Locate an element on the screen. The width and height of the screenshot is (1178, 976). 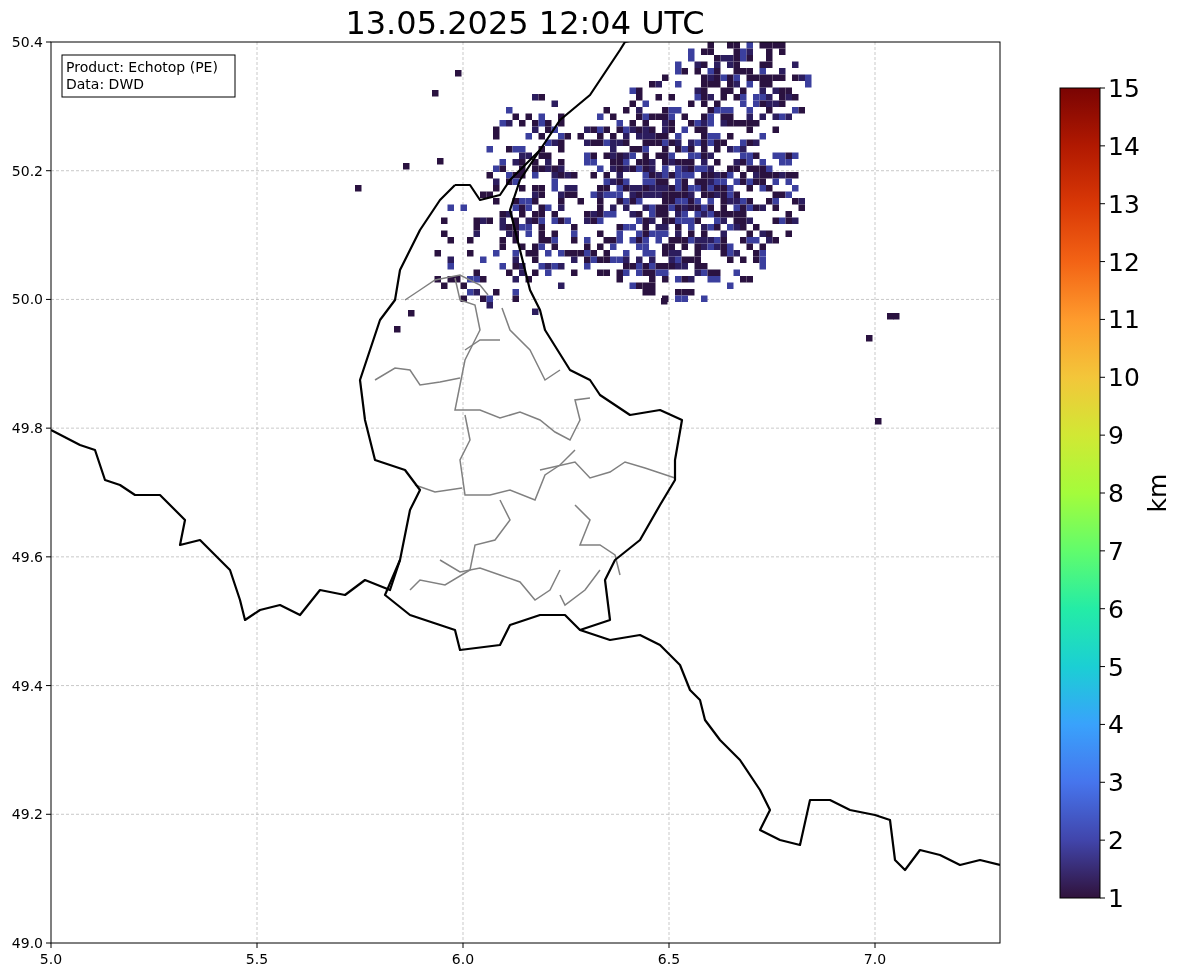
chart-title: 13.05.2025 12:04 UTC is located at coordinates (525, 23).